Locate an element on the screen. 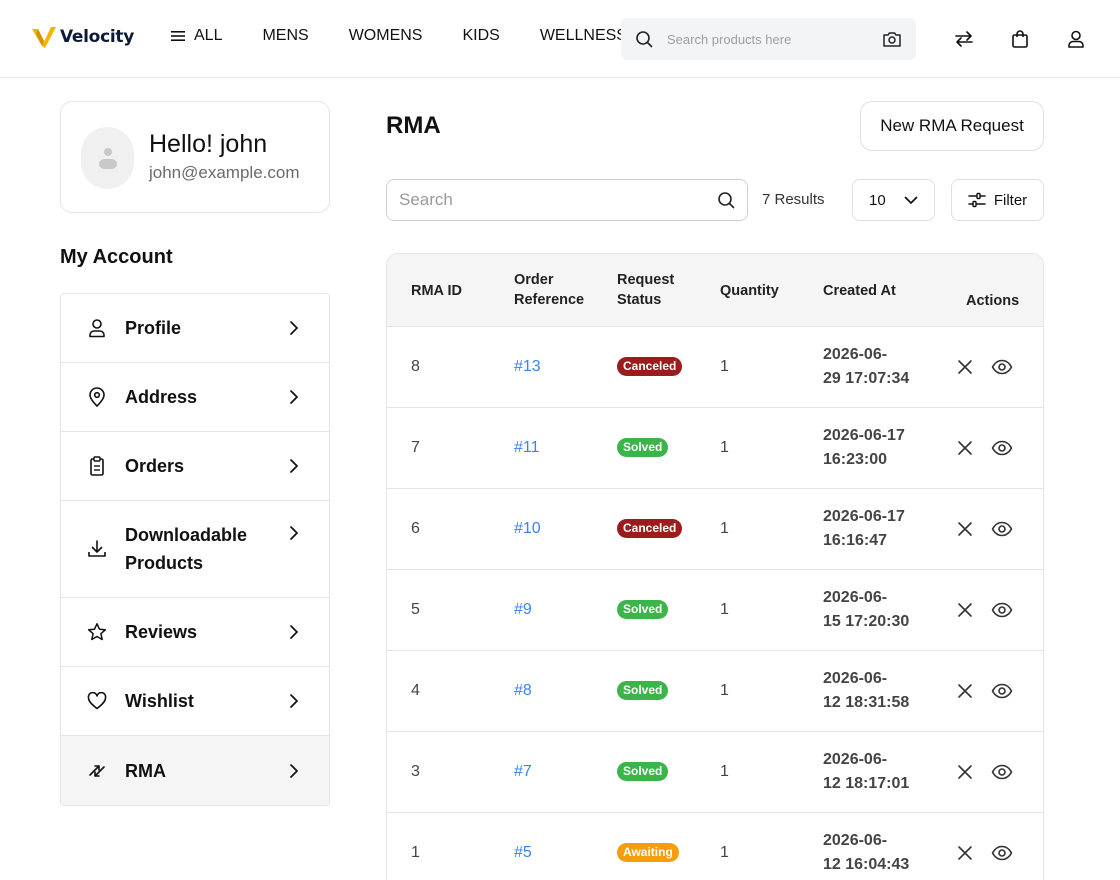 The width and height of the screenshot is (1120, 880). menu-item-wishlist: Wishlist is located at coordinates (195, 701).